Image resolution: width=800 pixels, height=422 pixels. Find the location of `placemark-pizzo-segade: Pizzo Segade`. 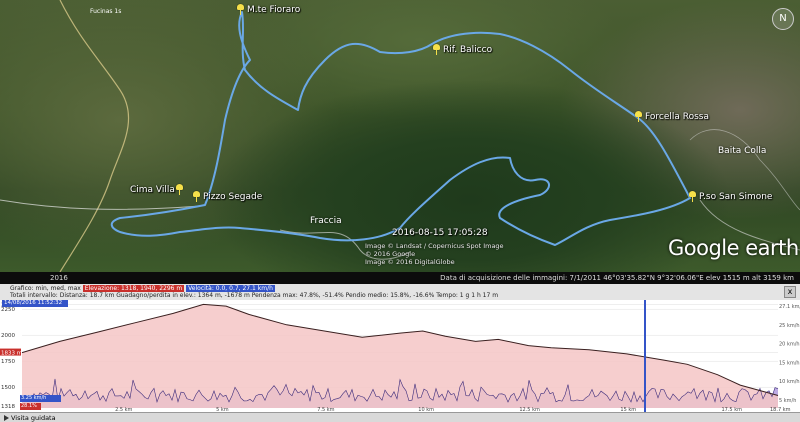

placemark-pizzo-segade: Pizzo Segade is located at coordinates (227, 196).